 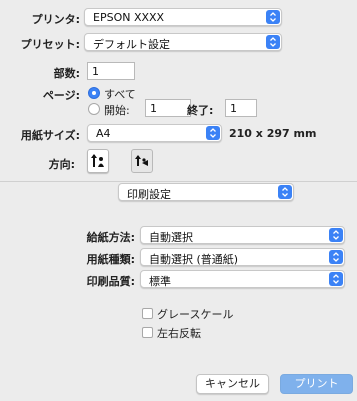 I want to click on grayscale-checkbox, so click(x=147, y=313).